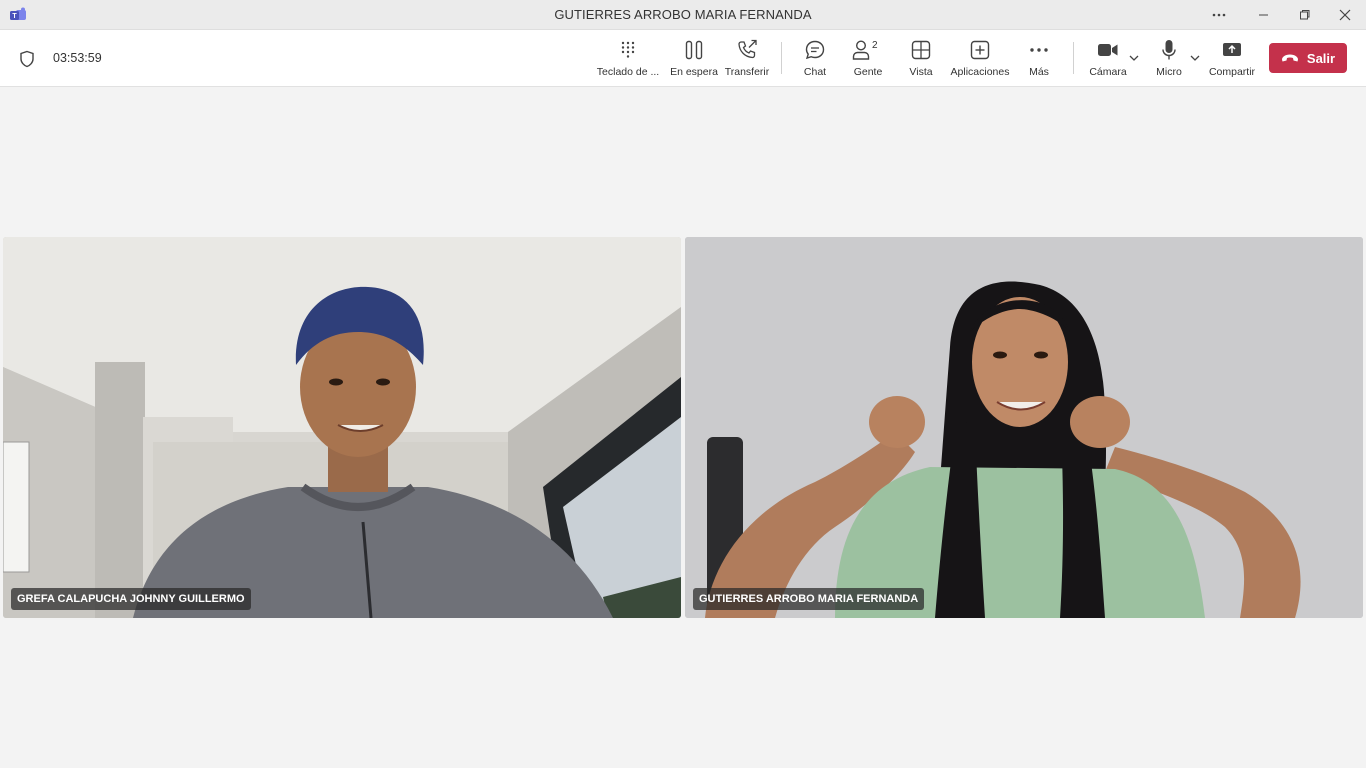 The width and height of the screenshot is (1366, 768). I want to click on hold-label: En espera, so click(694, 72).